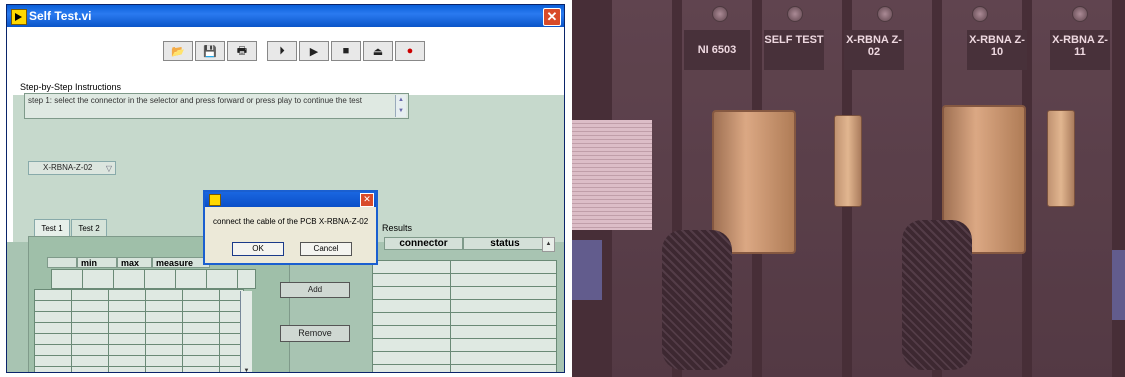 This screenshot has height=377, width=1125. What do you see at coordinates (242, 51) in the screenshot?
I see `print-icon: 🖶` at bounding box center [242, 51].